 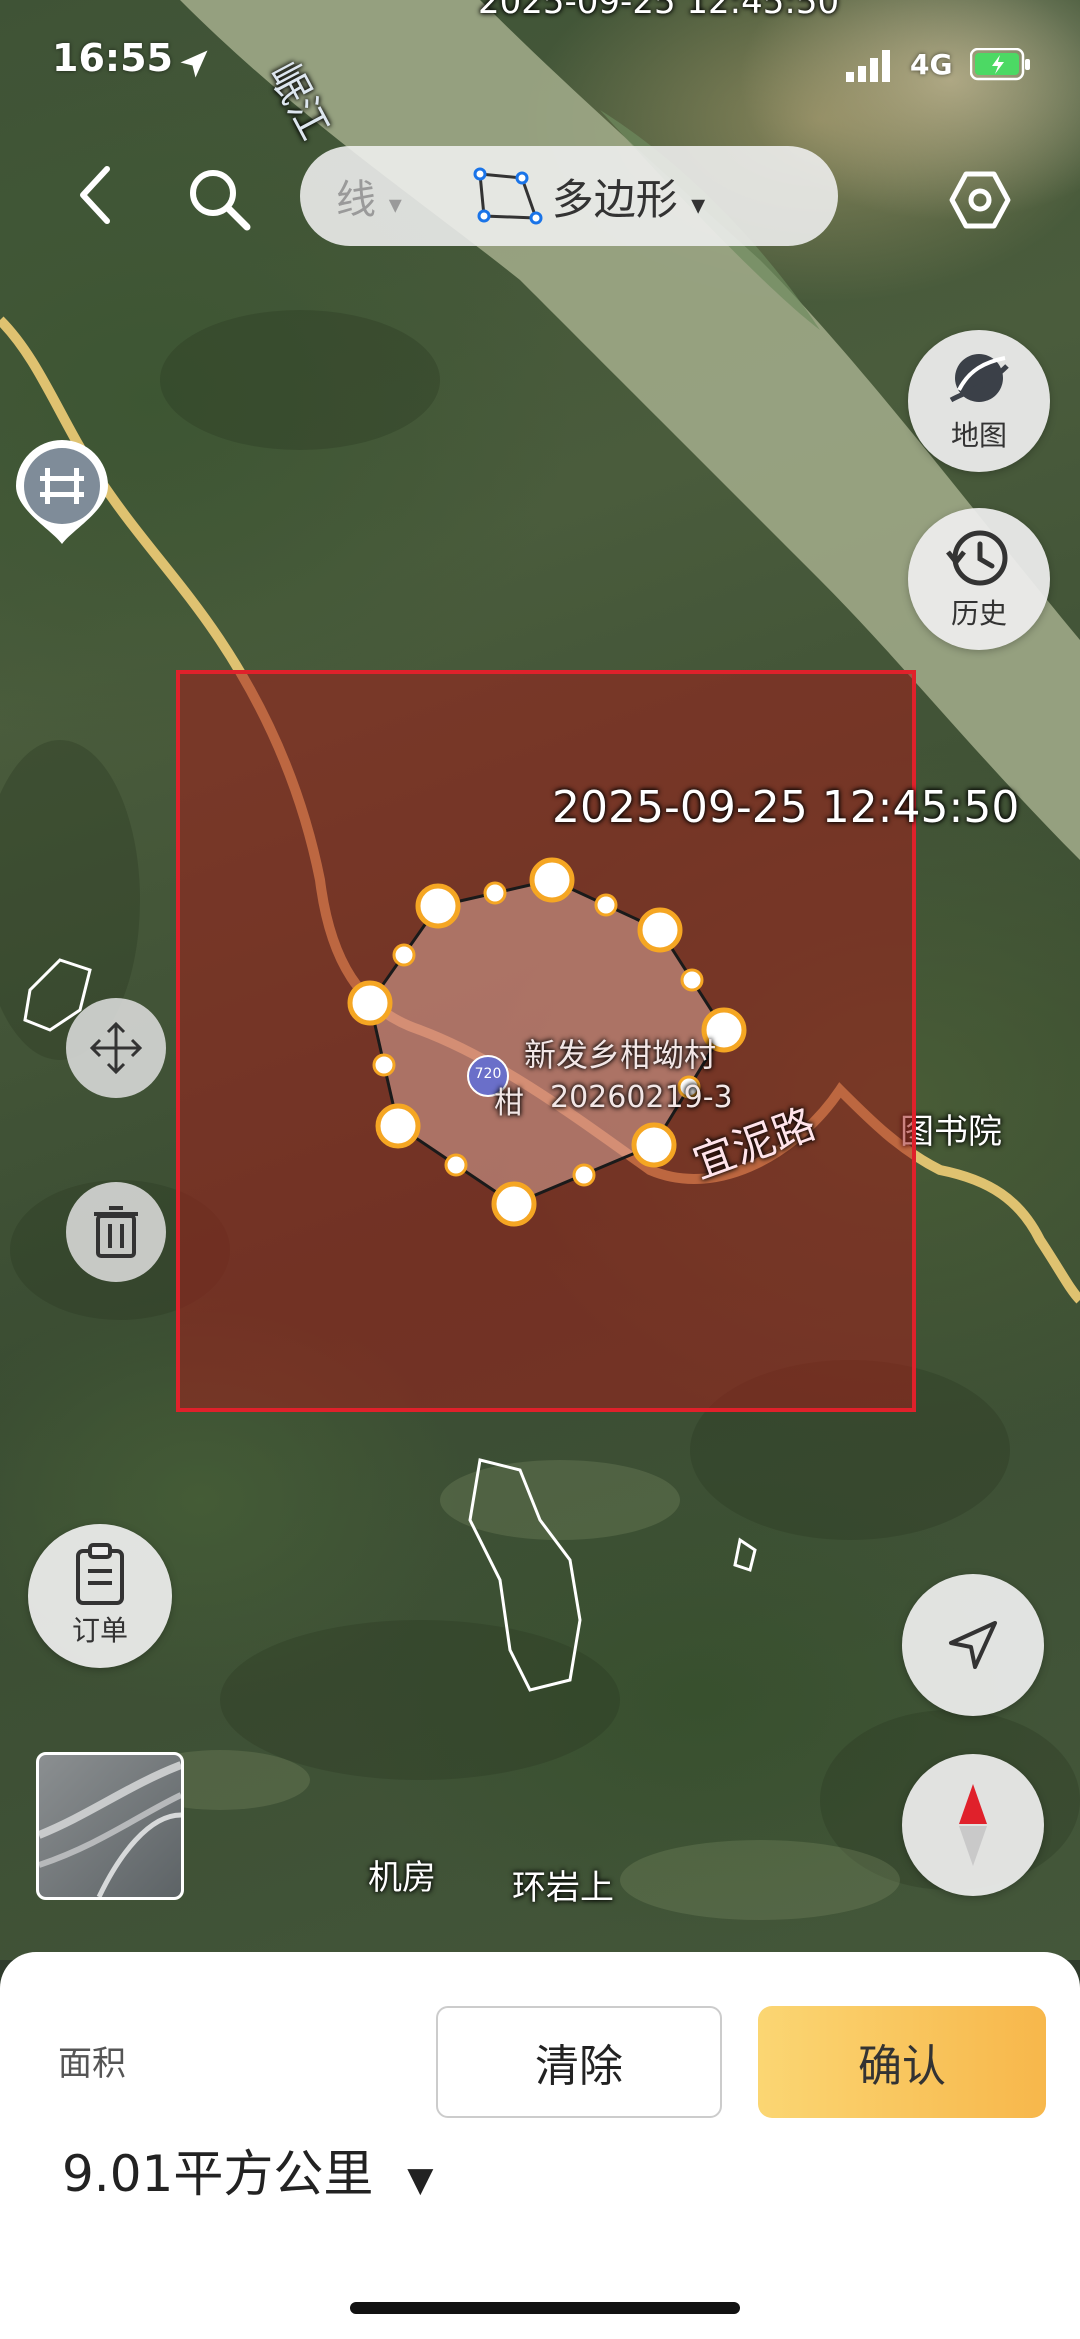 I want to click on home-indicator, so click(x=545, y=2308).